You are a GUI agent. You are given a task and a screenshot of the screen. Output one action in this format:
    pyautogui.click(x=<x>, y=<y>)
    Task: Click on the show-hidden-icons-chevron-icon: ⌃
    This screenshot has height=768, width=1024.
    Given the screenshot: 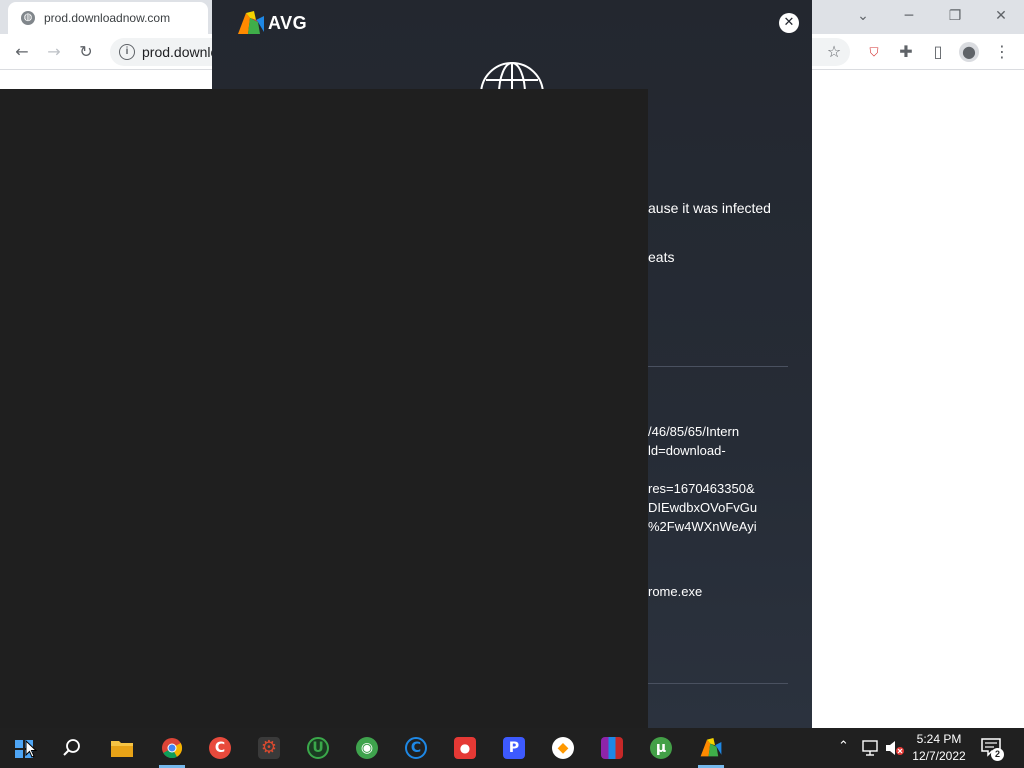 What is the action you would take?
    pyautogui.click(x=843, y=746)
    